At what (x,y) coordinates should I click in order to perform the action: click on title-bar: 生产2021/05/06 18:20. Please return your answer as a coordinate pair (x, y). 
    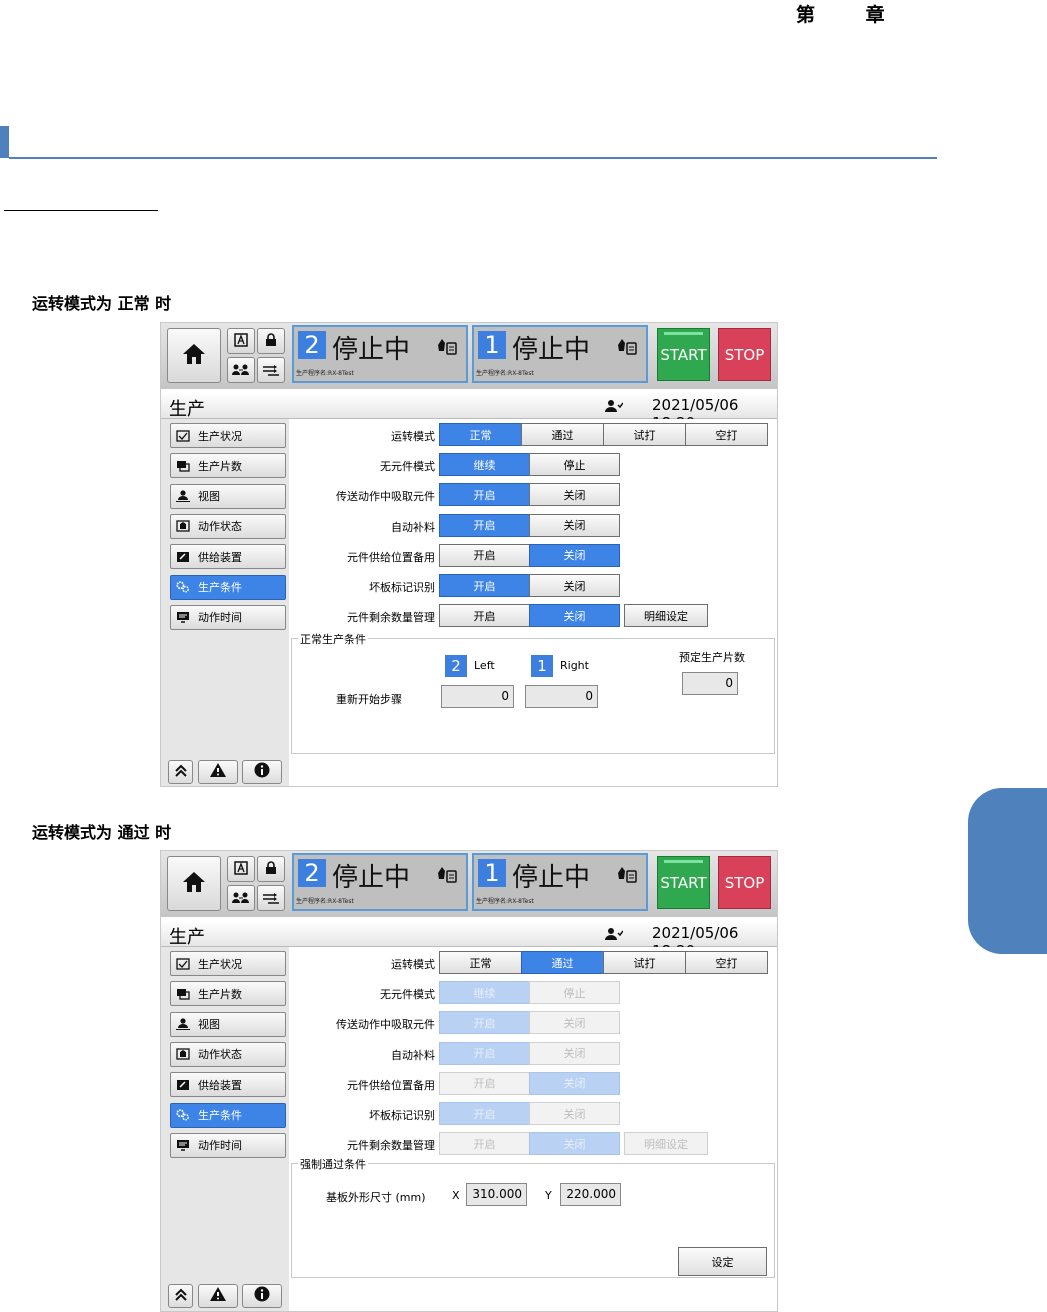
    Looking at the image, I should click on (469, 412).